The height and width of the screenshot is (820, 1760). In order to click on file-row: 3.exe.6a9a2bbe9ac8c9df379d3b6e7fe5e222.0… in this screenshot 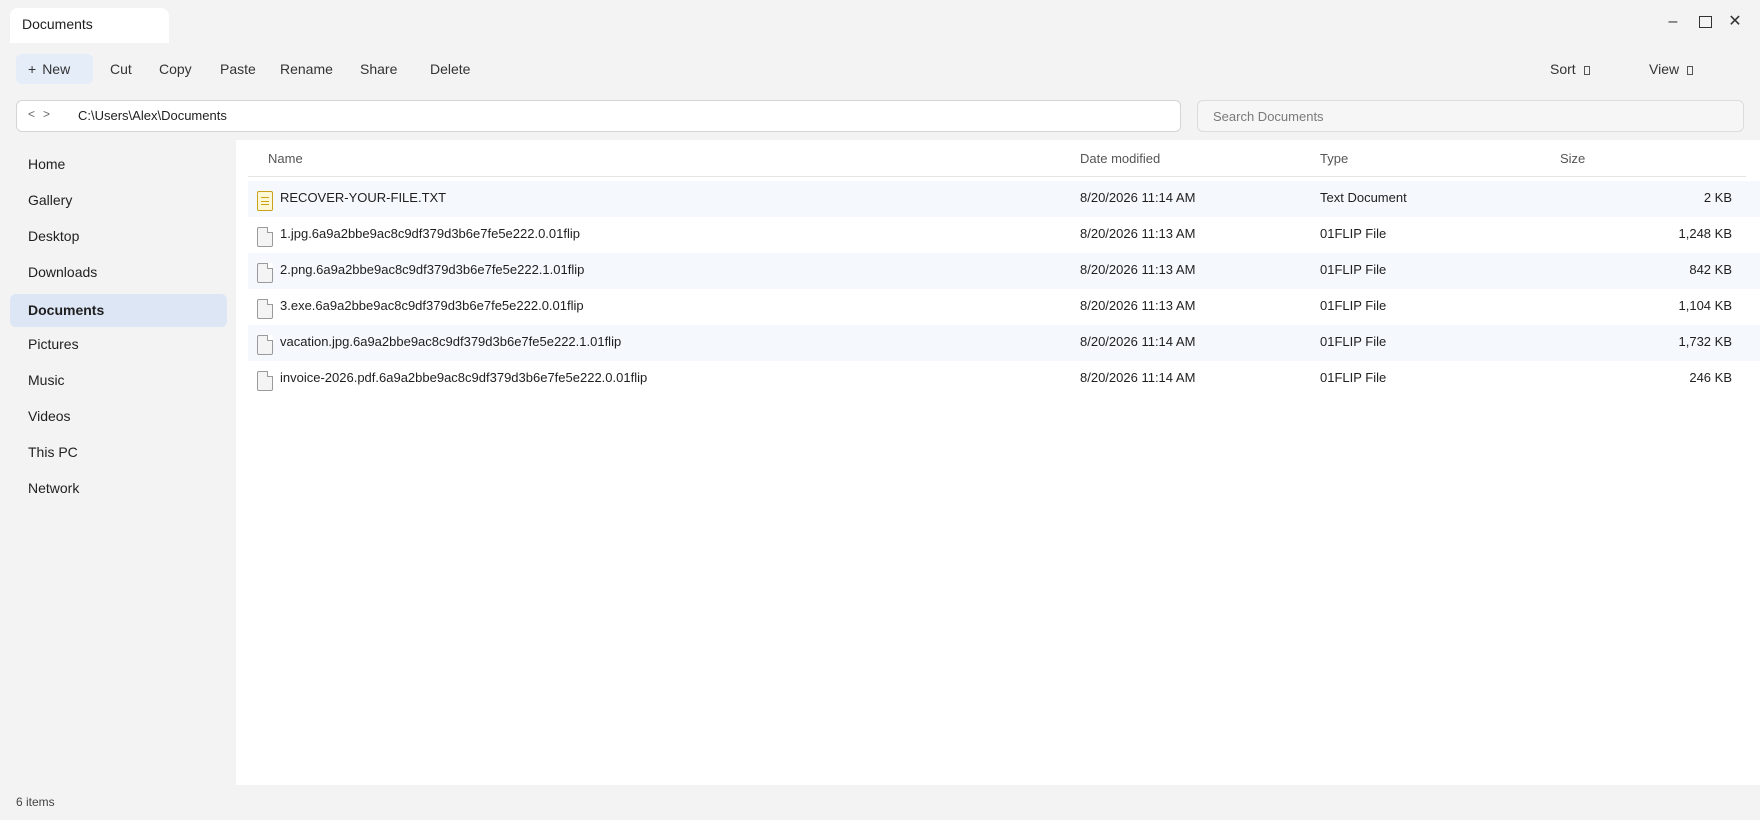, I will do `click(1004, 307)`.